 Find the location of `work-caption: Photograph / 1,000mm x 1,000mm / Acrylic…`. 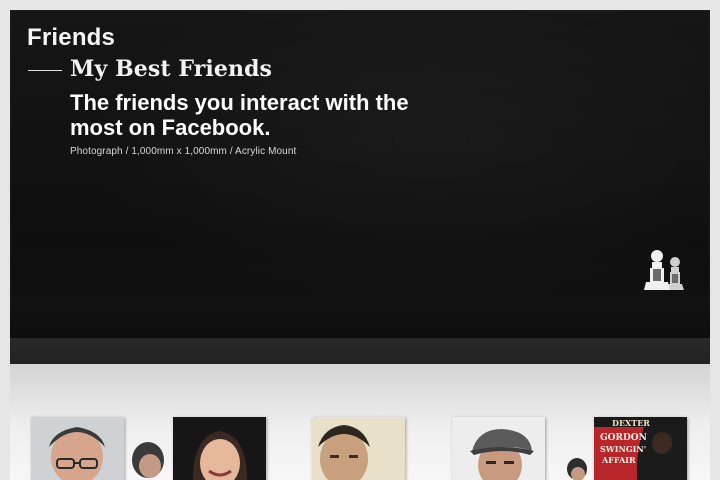

work-caption: Photograph / 1,000mm x 1,000mm / Acrylic… is located at coordinates (183, 151).